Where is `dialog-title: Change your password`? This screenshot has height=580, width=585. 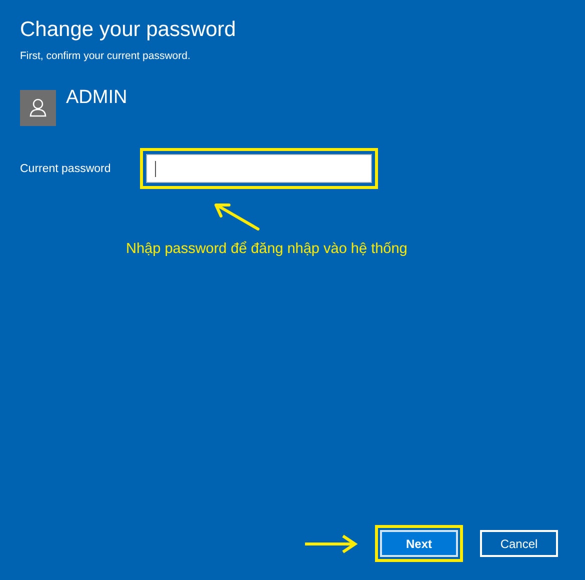
dialog-title: Change your password is located at coordinates (128, 30).